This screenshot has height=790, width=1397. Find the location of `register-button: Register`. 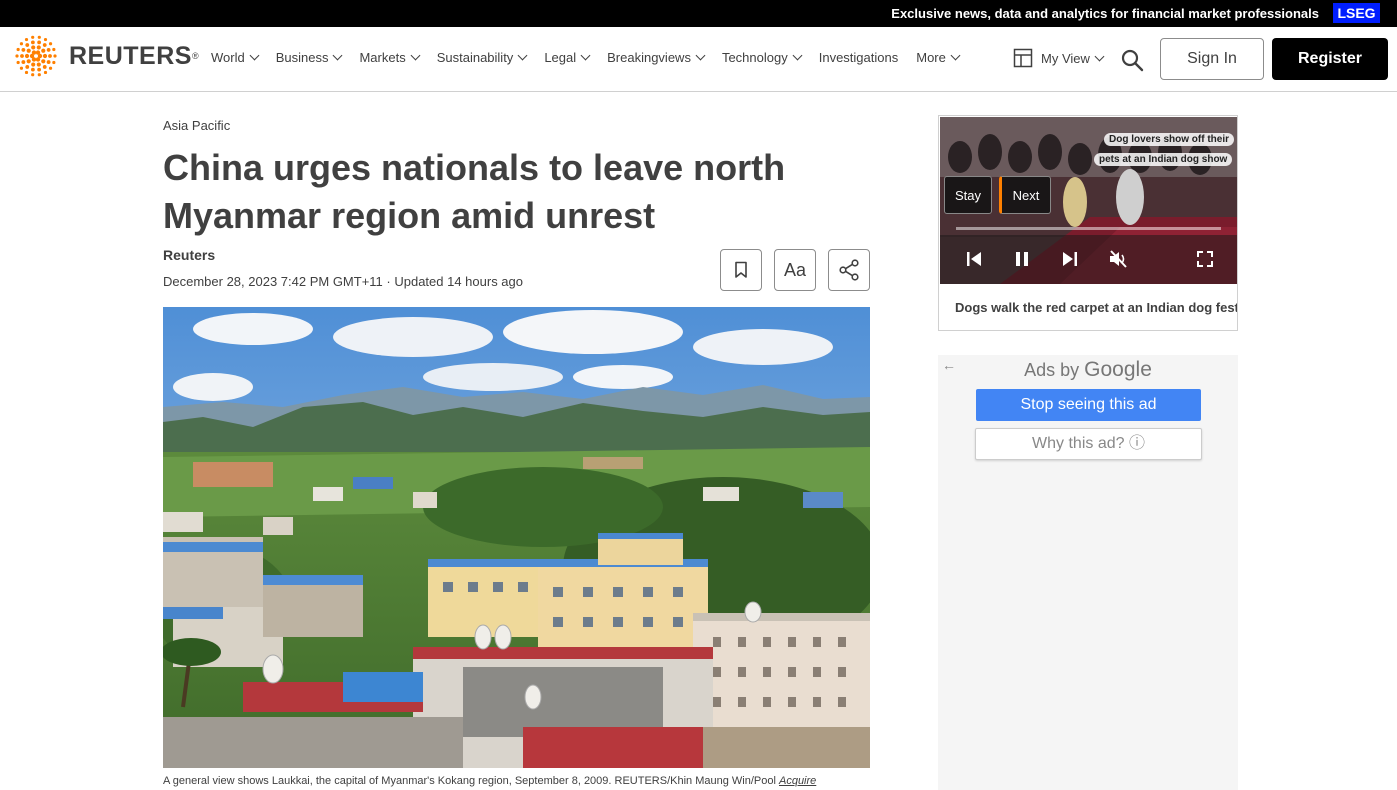

register-button: Register is located at coordinates (1330, 59).